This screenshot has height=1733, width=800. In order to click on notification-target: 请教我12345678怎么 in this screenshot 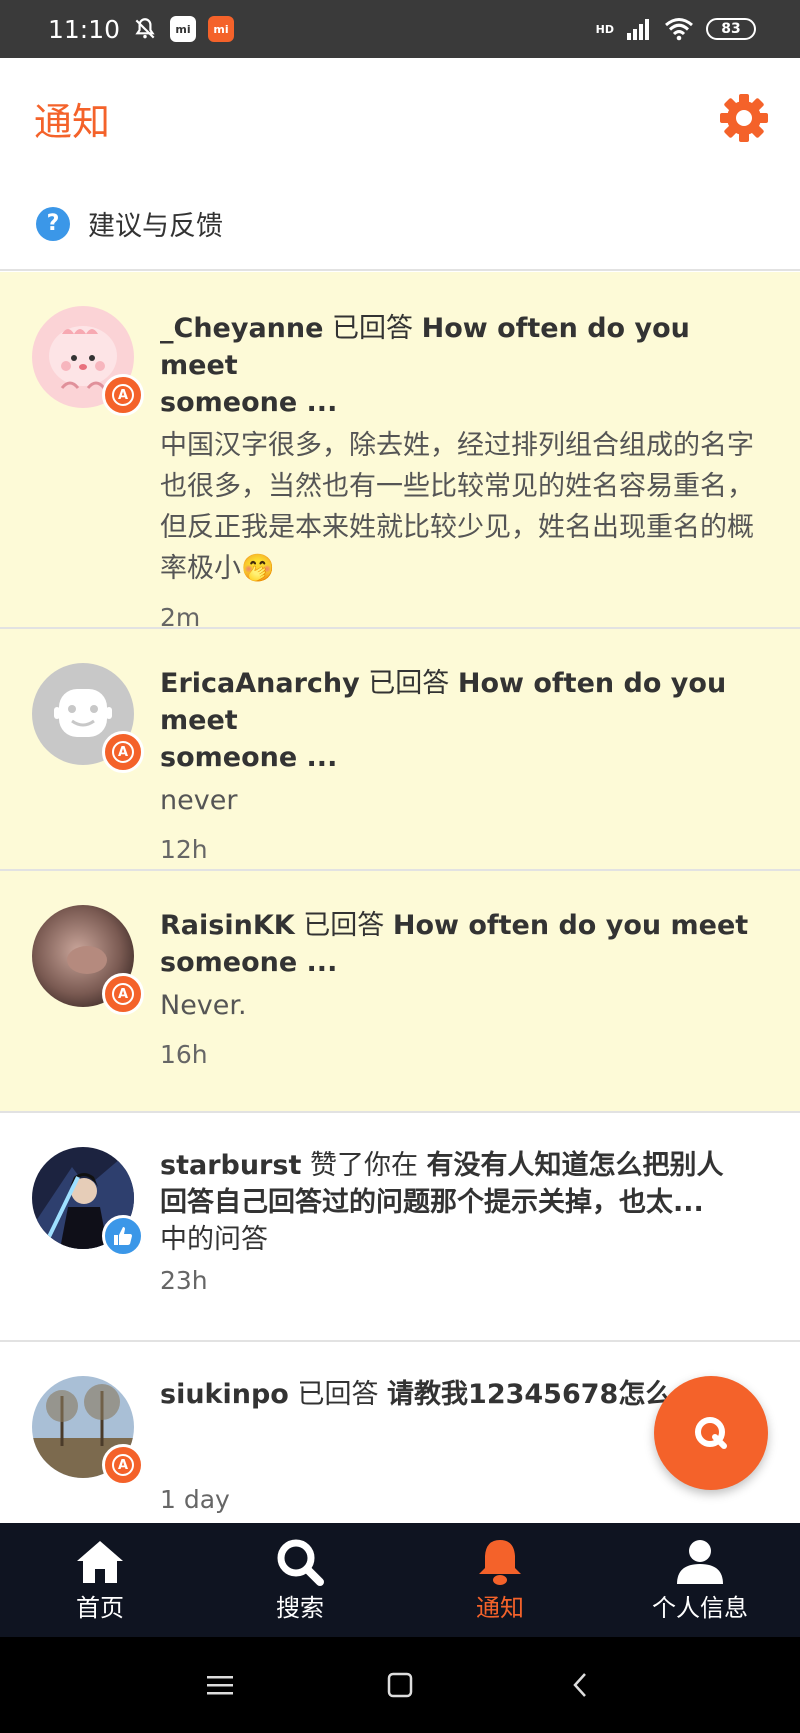, I will do `click(529, 1394)`.